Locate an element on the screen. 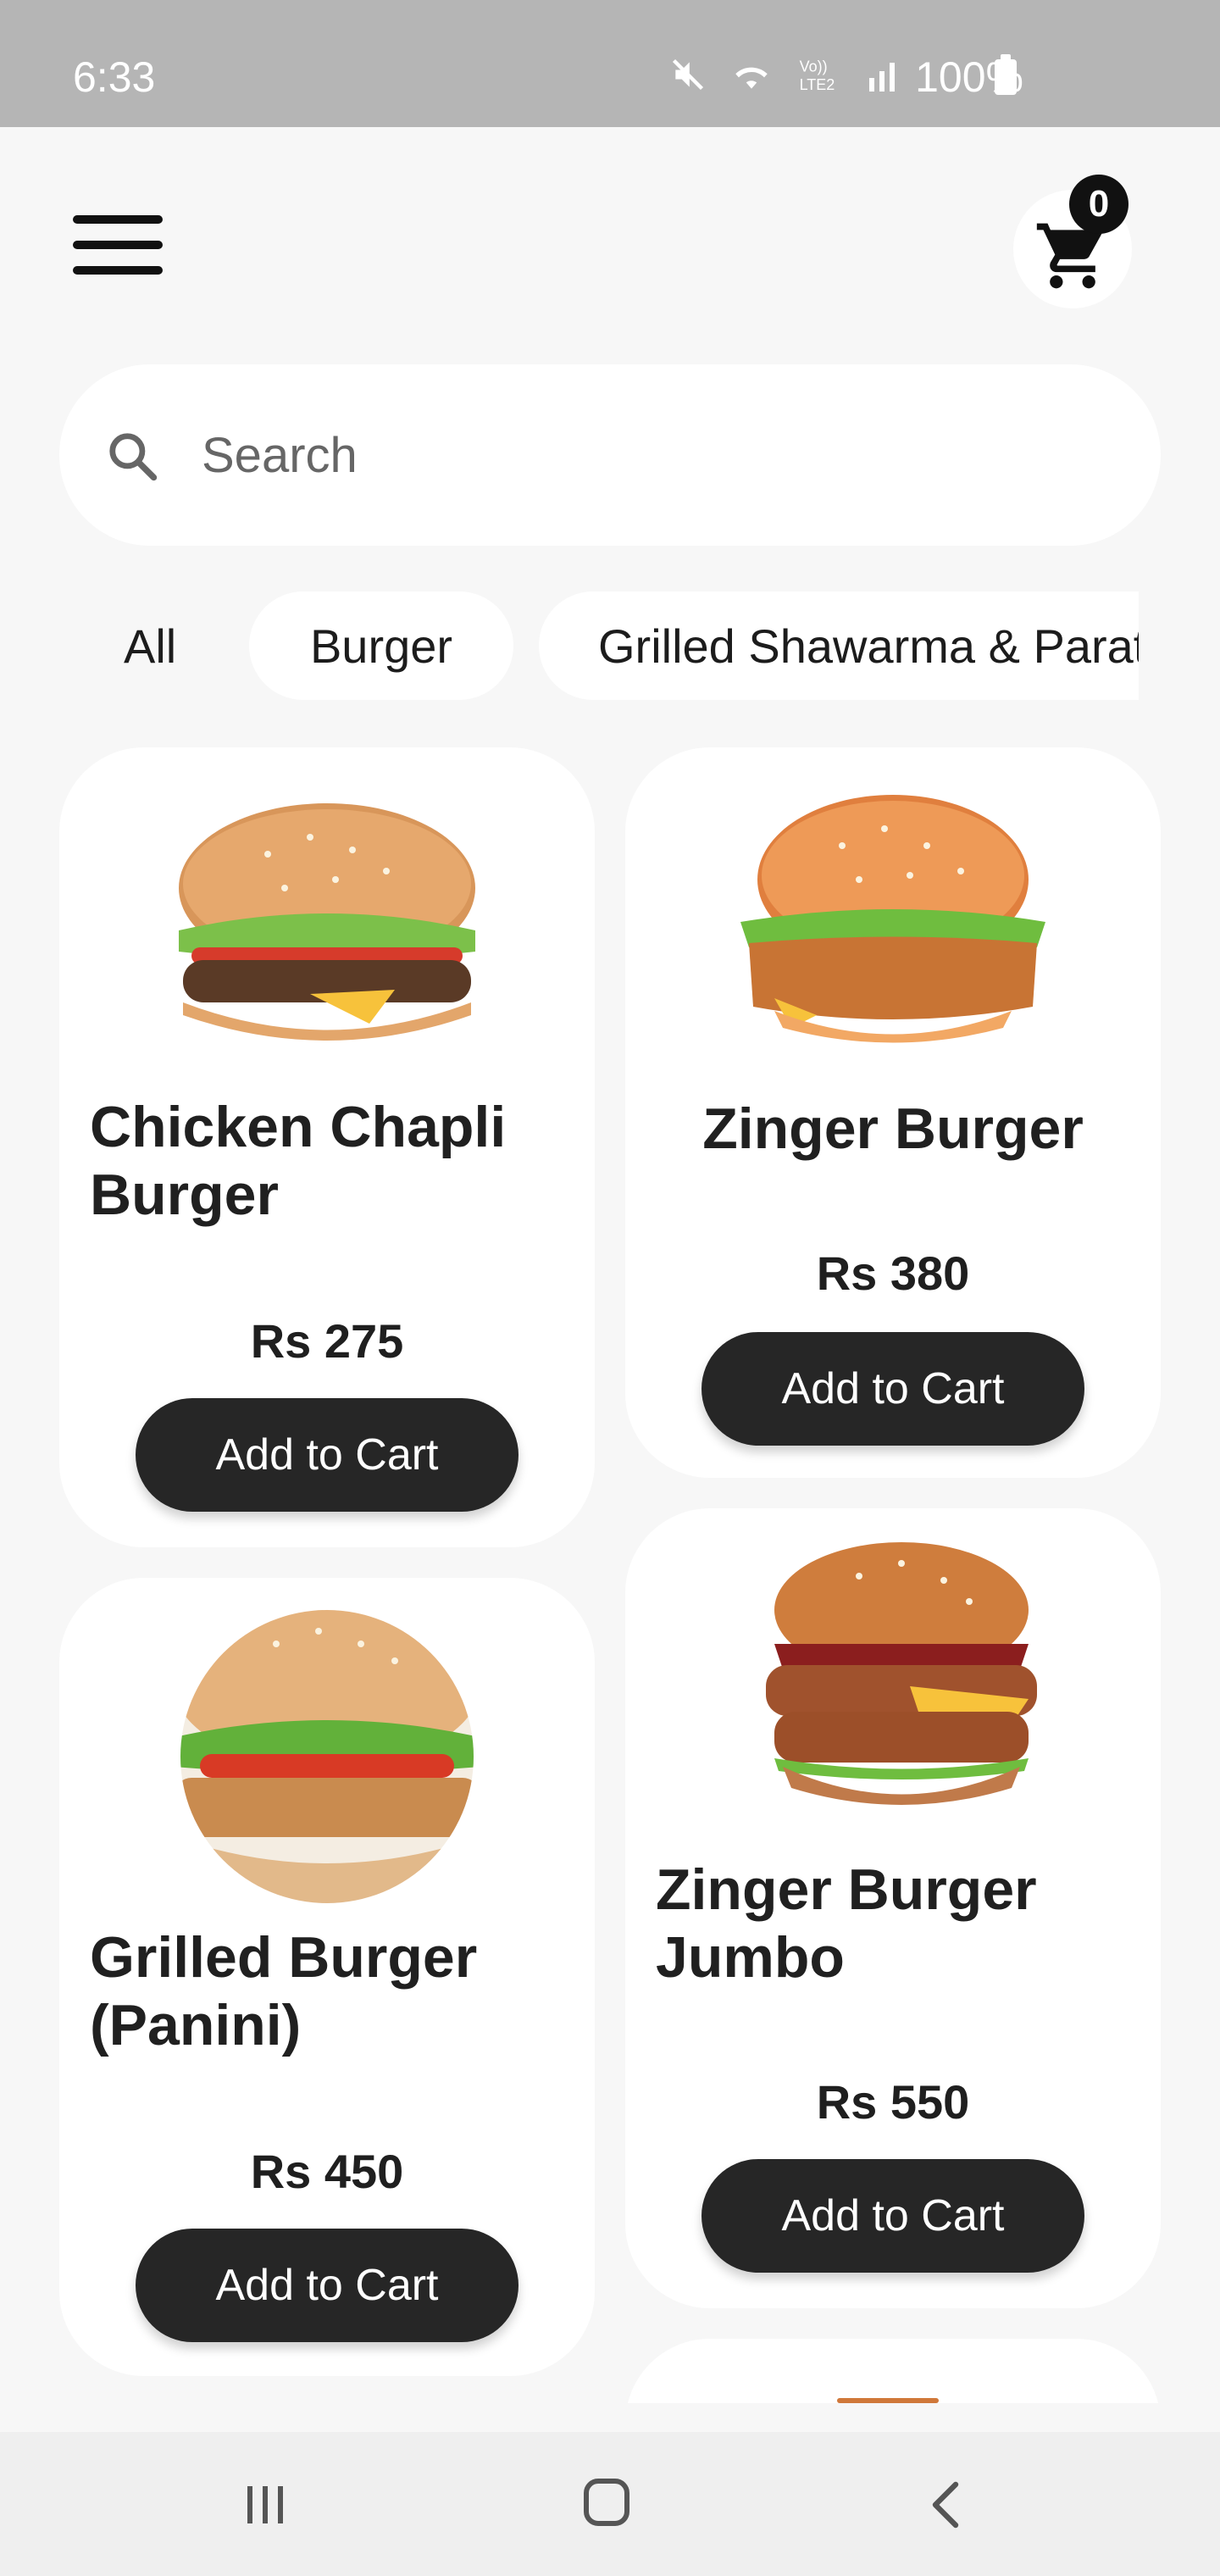  product-card: Chicken Chapli Burger Rs 275 Add to Cart is located at coordinates (327, 1147).